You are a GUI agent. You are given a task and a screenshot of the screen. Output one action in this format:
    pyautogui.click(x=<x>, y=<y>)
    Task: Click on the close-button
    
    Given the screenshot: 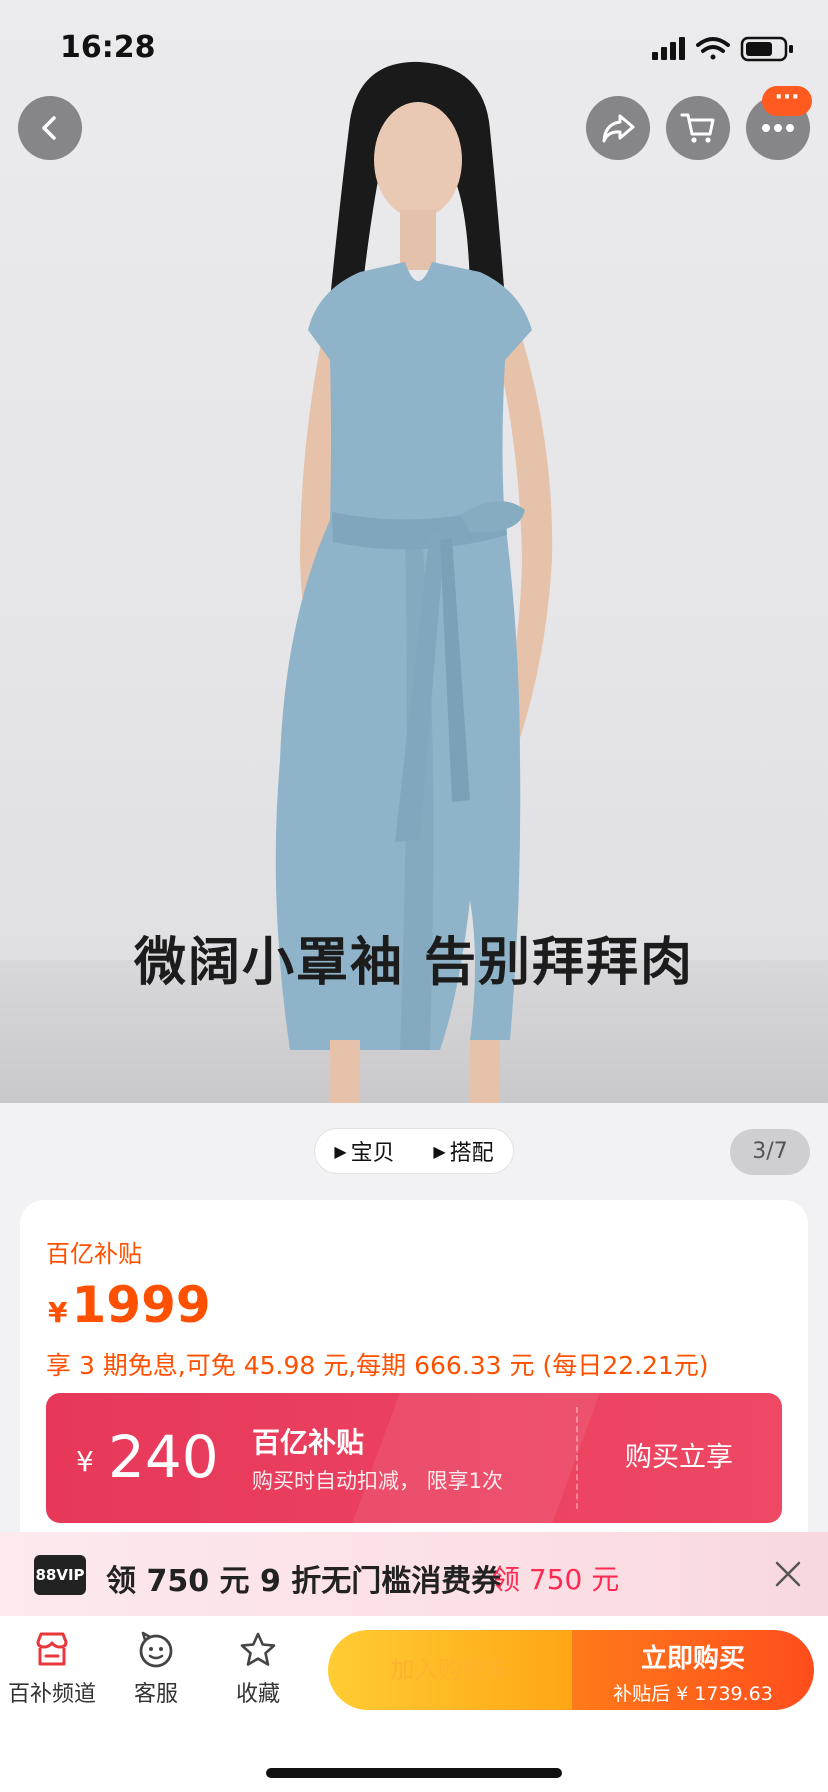 What is the action you would take?
    pyautogui.click(x=788, y=1576)
    